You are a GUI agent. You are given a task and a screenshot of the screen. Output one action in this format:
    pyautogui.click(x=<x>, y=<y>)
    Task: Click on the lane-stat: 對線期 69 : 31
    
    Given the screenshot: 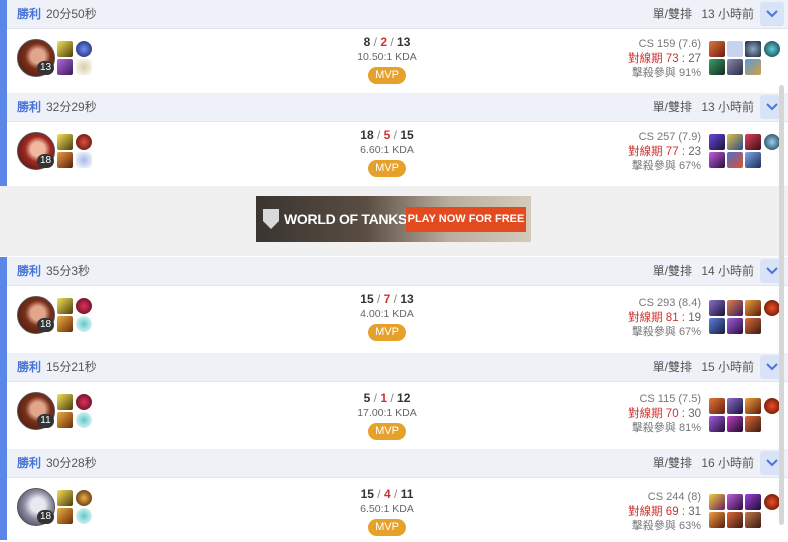 What is the action you would take?
    pyautogui.click(x=664, y=511)
    